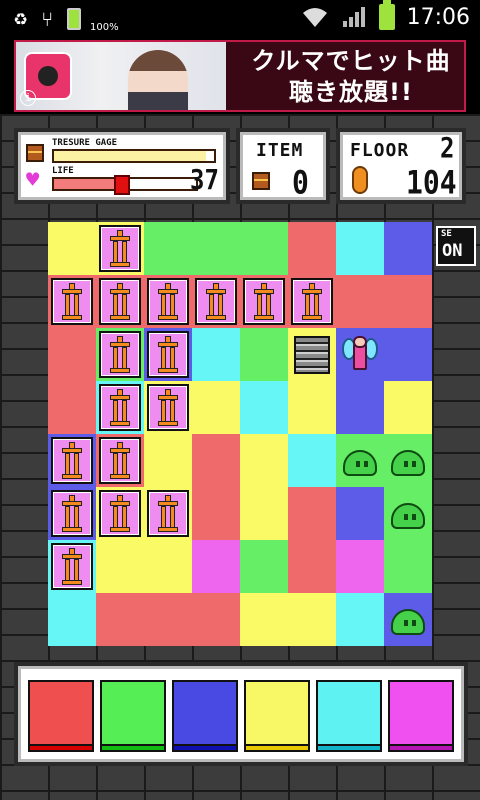 Image resolution: width=480 pixels, height=800 pixels. What do you see at coordinates (386, 15) in the screenshot?
I see `battery-full-icon` at bounding box center [386, 15].